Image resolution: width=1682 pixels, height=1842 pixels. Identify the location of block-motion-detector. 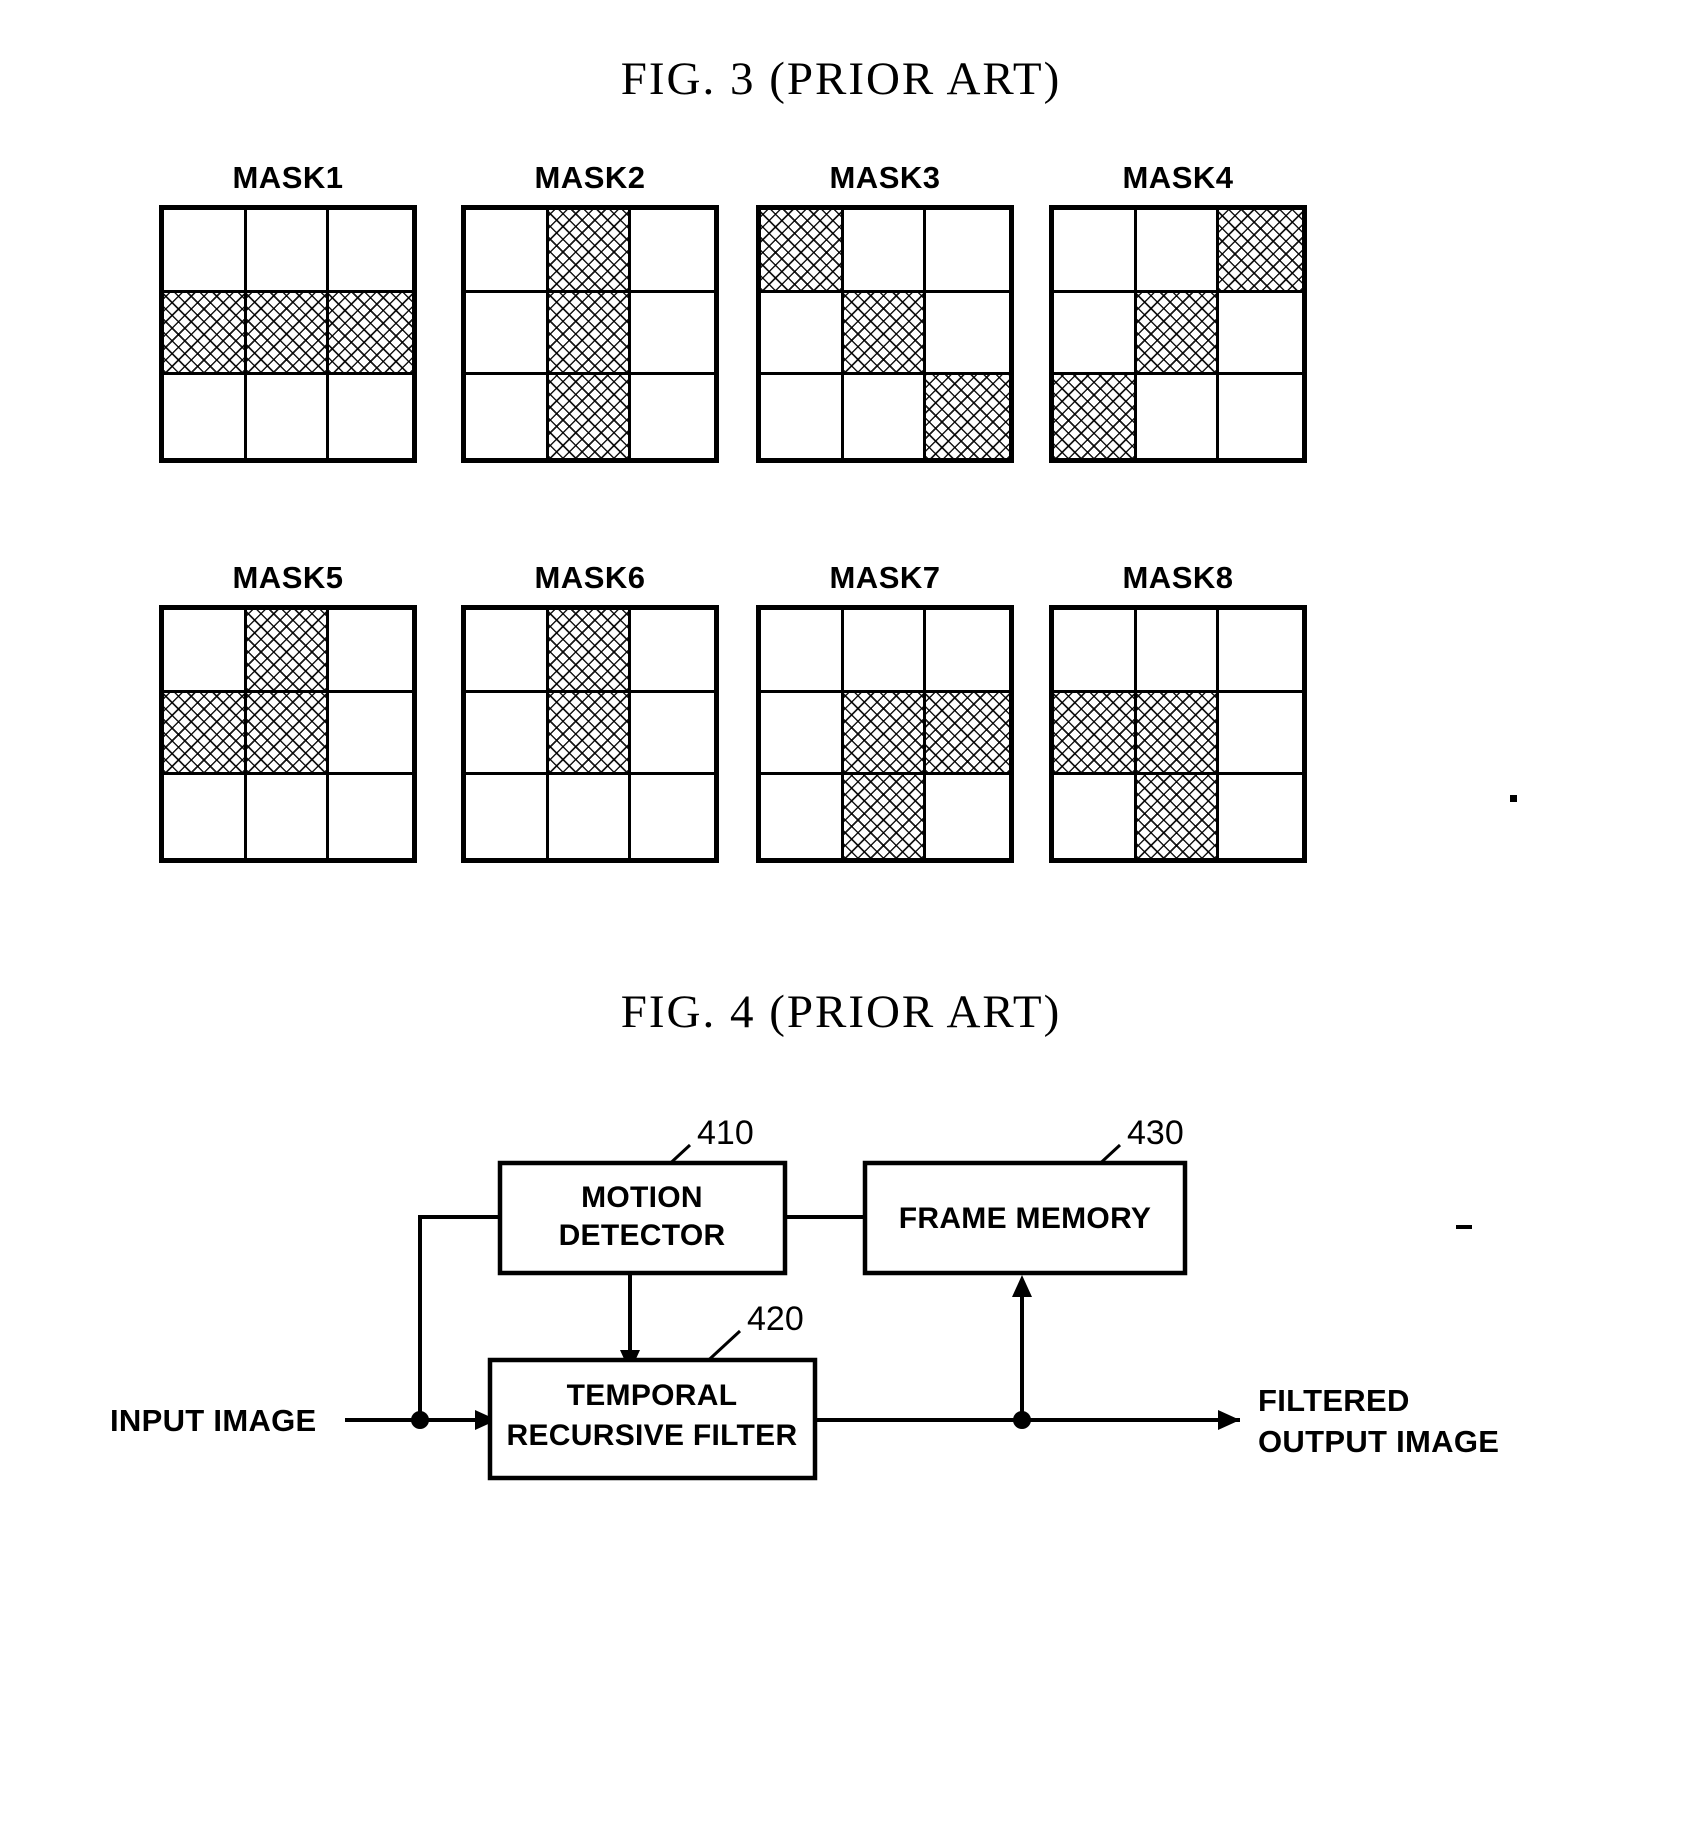
(642, 1218).